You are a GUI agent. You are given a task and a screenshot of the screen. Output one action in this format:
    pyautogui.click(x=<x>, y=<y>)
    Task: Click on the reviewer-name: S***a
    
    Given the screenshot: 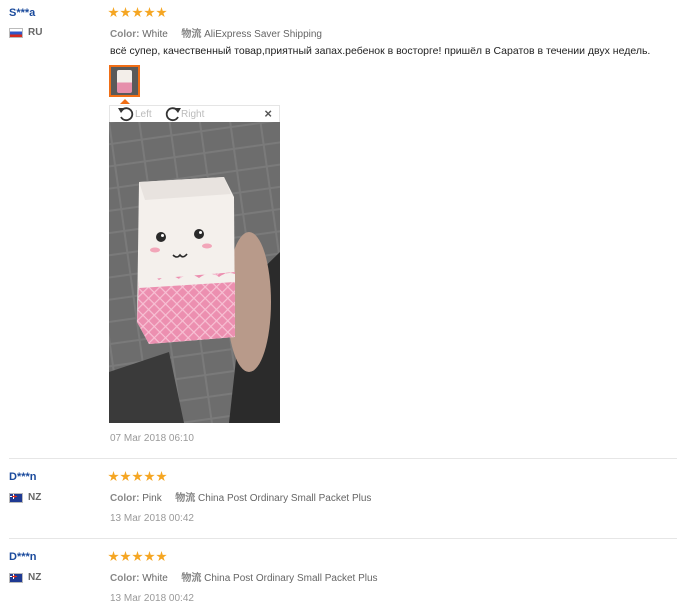 What is the action you would take?
    pyautogui.click(x=22, y=13)
    